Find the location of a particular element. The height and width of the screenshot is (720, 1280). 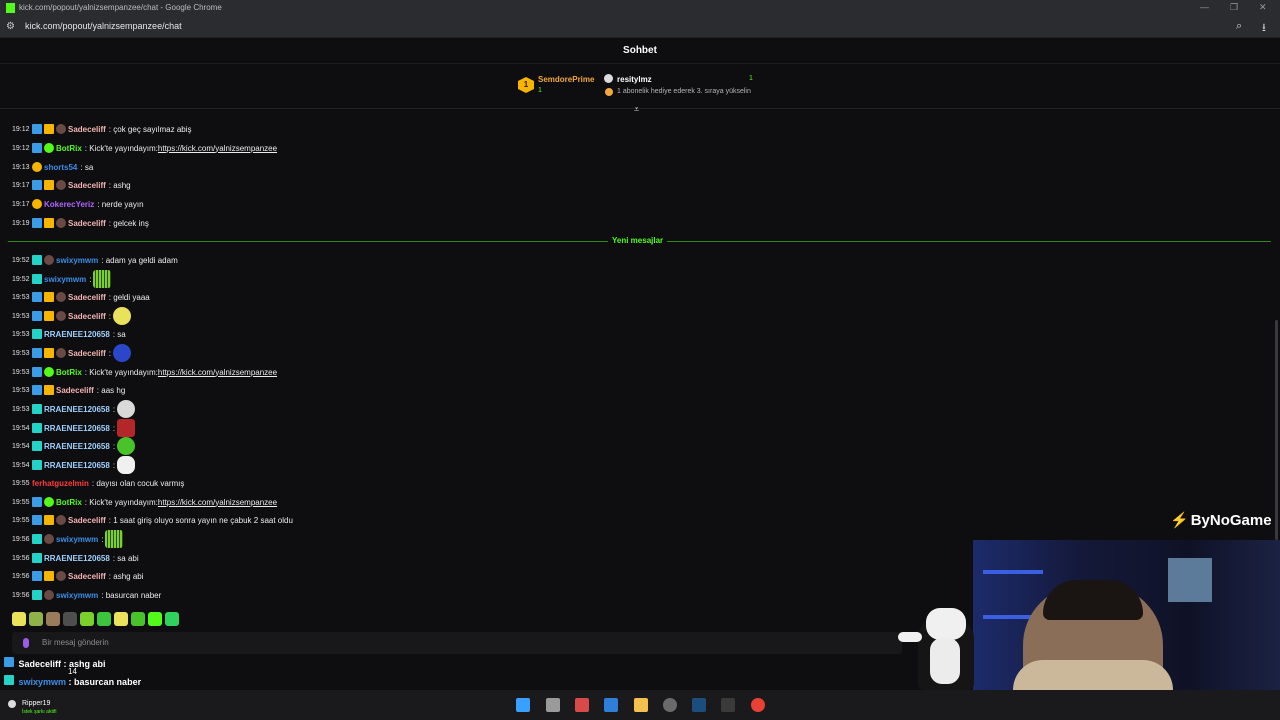

username: ferhatguzelmin is located at coordinates (60, 483).